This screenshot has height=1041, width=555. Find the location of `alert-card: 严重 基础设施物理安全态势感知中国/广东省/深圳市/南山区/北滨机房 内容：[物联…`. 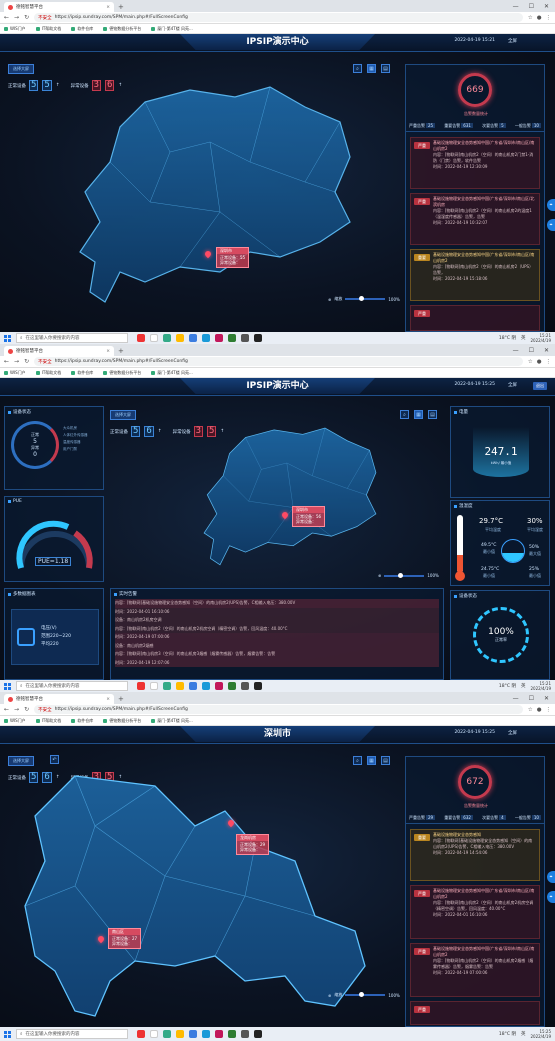

alert-card: 严重 基础设施物理安全态势感知中国/广东省/深圳市/南山区/北滨机房 内容：[物联… is located at coordinates (475, 219).